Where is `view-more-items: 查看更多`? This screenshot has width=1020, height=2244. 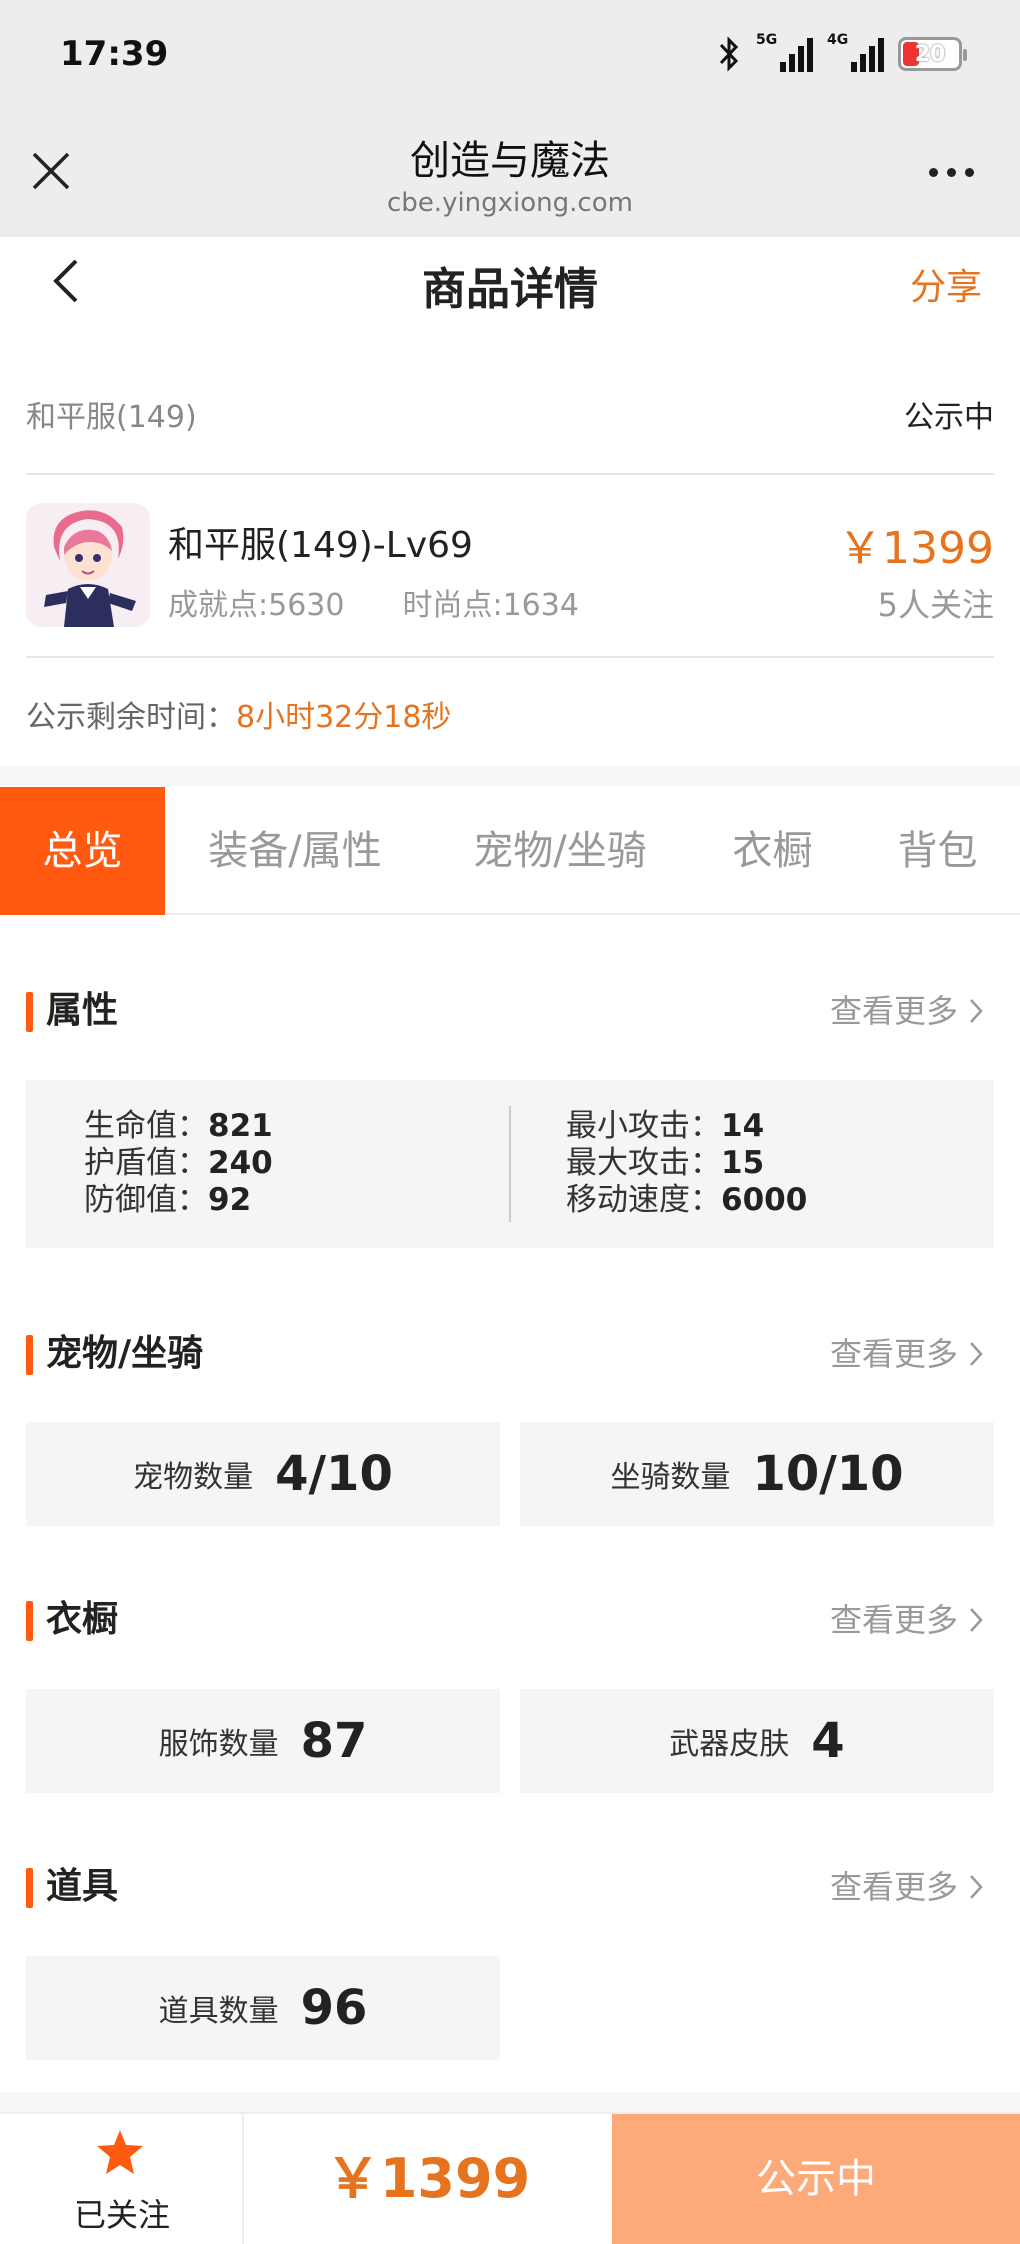
view-more-items: 查看更多 is located at coordinates (907, 1887).